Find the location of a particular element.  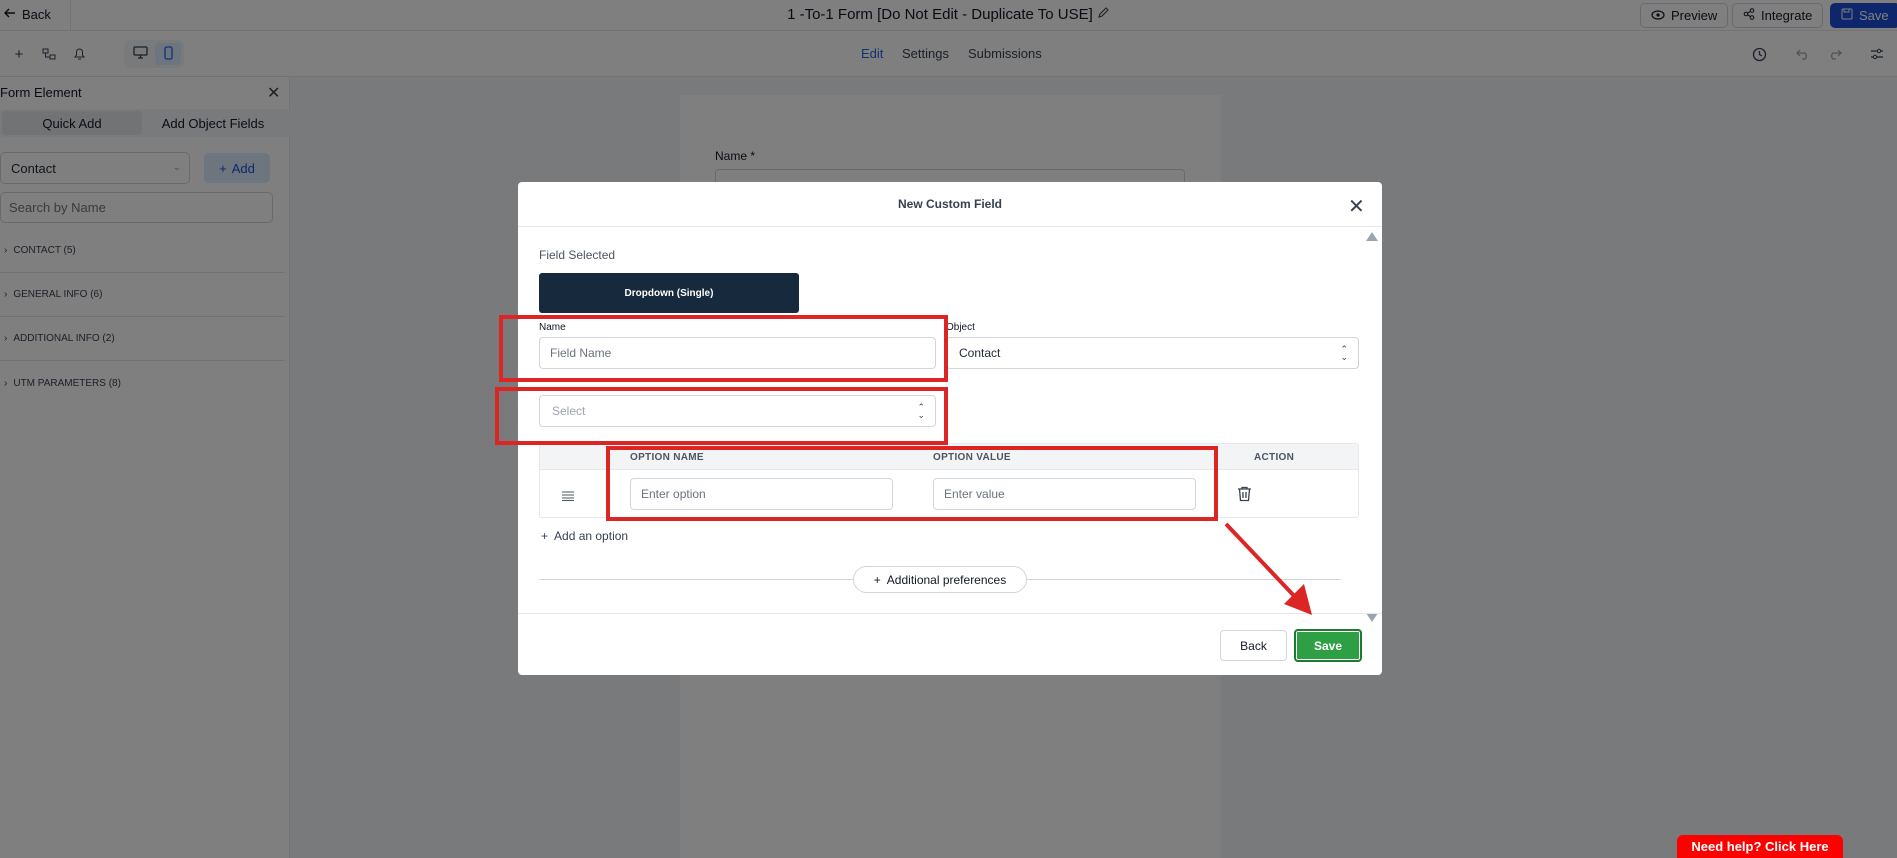

object-select: Contact ⌃ ⌄ is located at coordinates (1152, 353).